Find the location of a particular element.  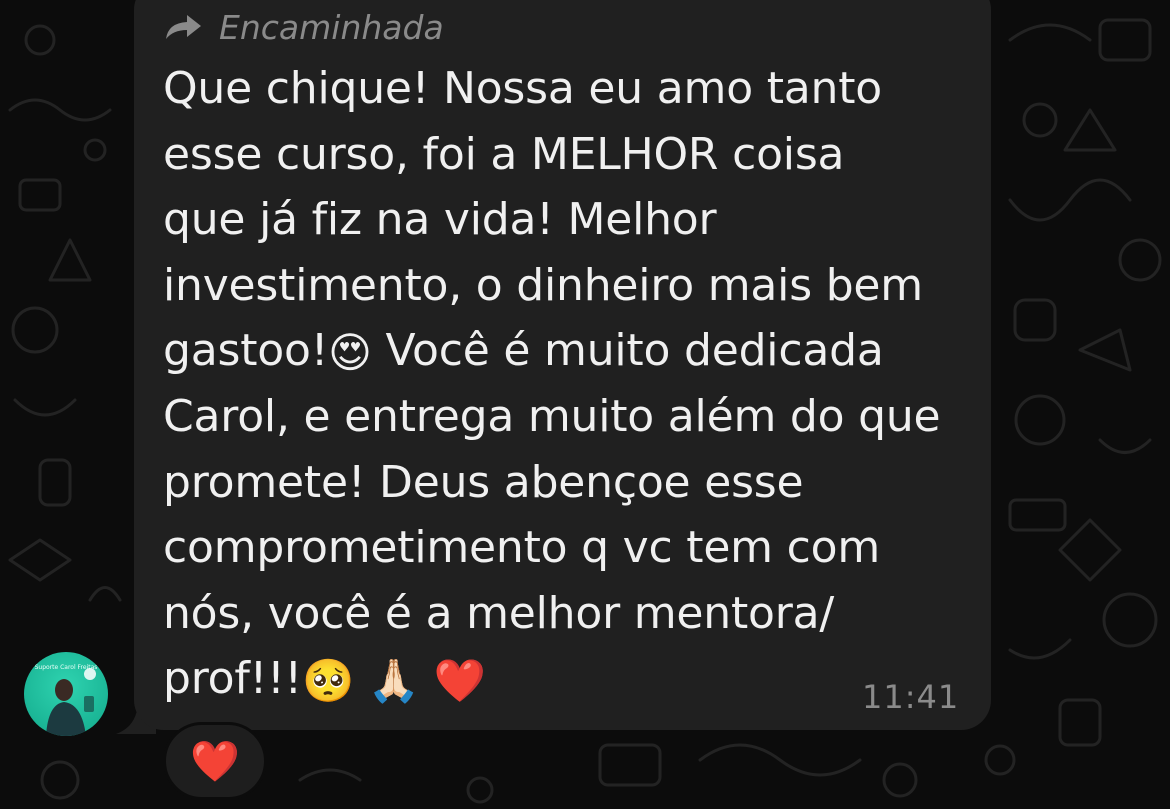

message-line: promete! Deus abençoe esse is located at coordinates (483, 482).